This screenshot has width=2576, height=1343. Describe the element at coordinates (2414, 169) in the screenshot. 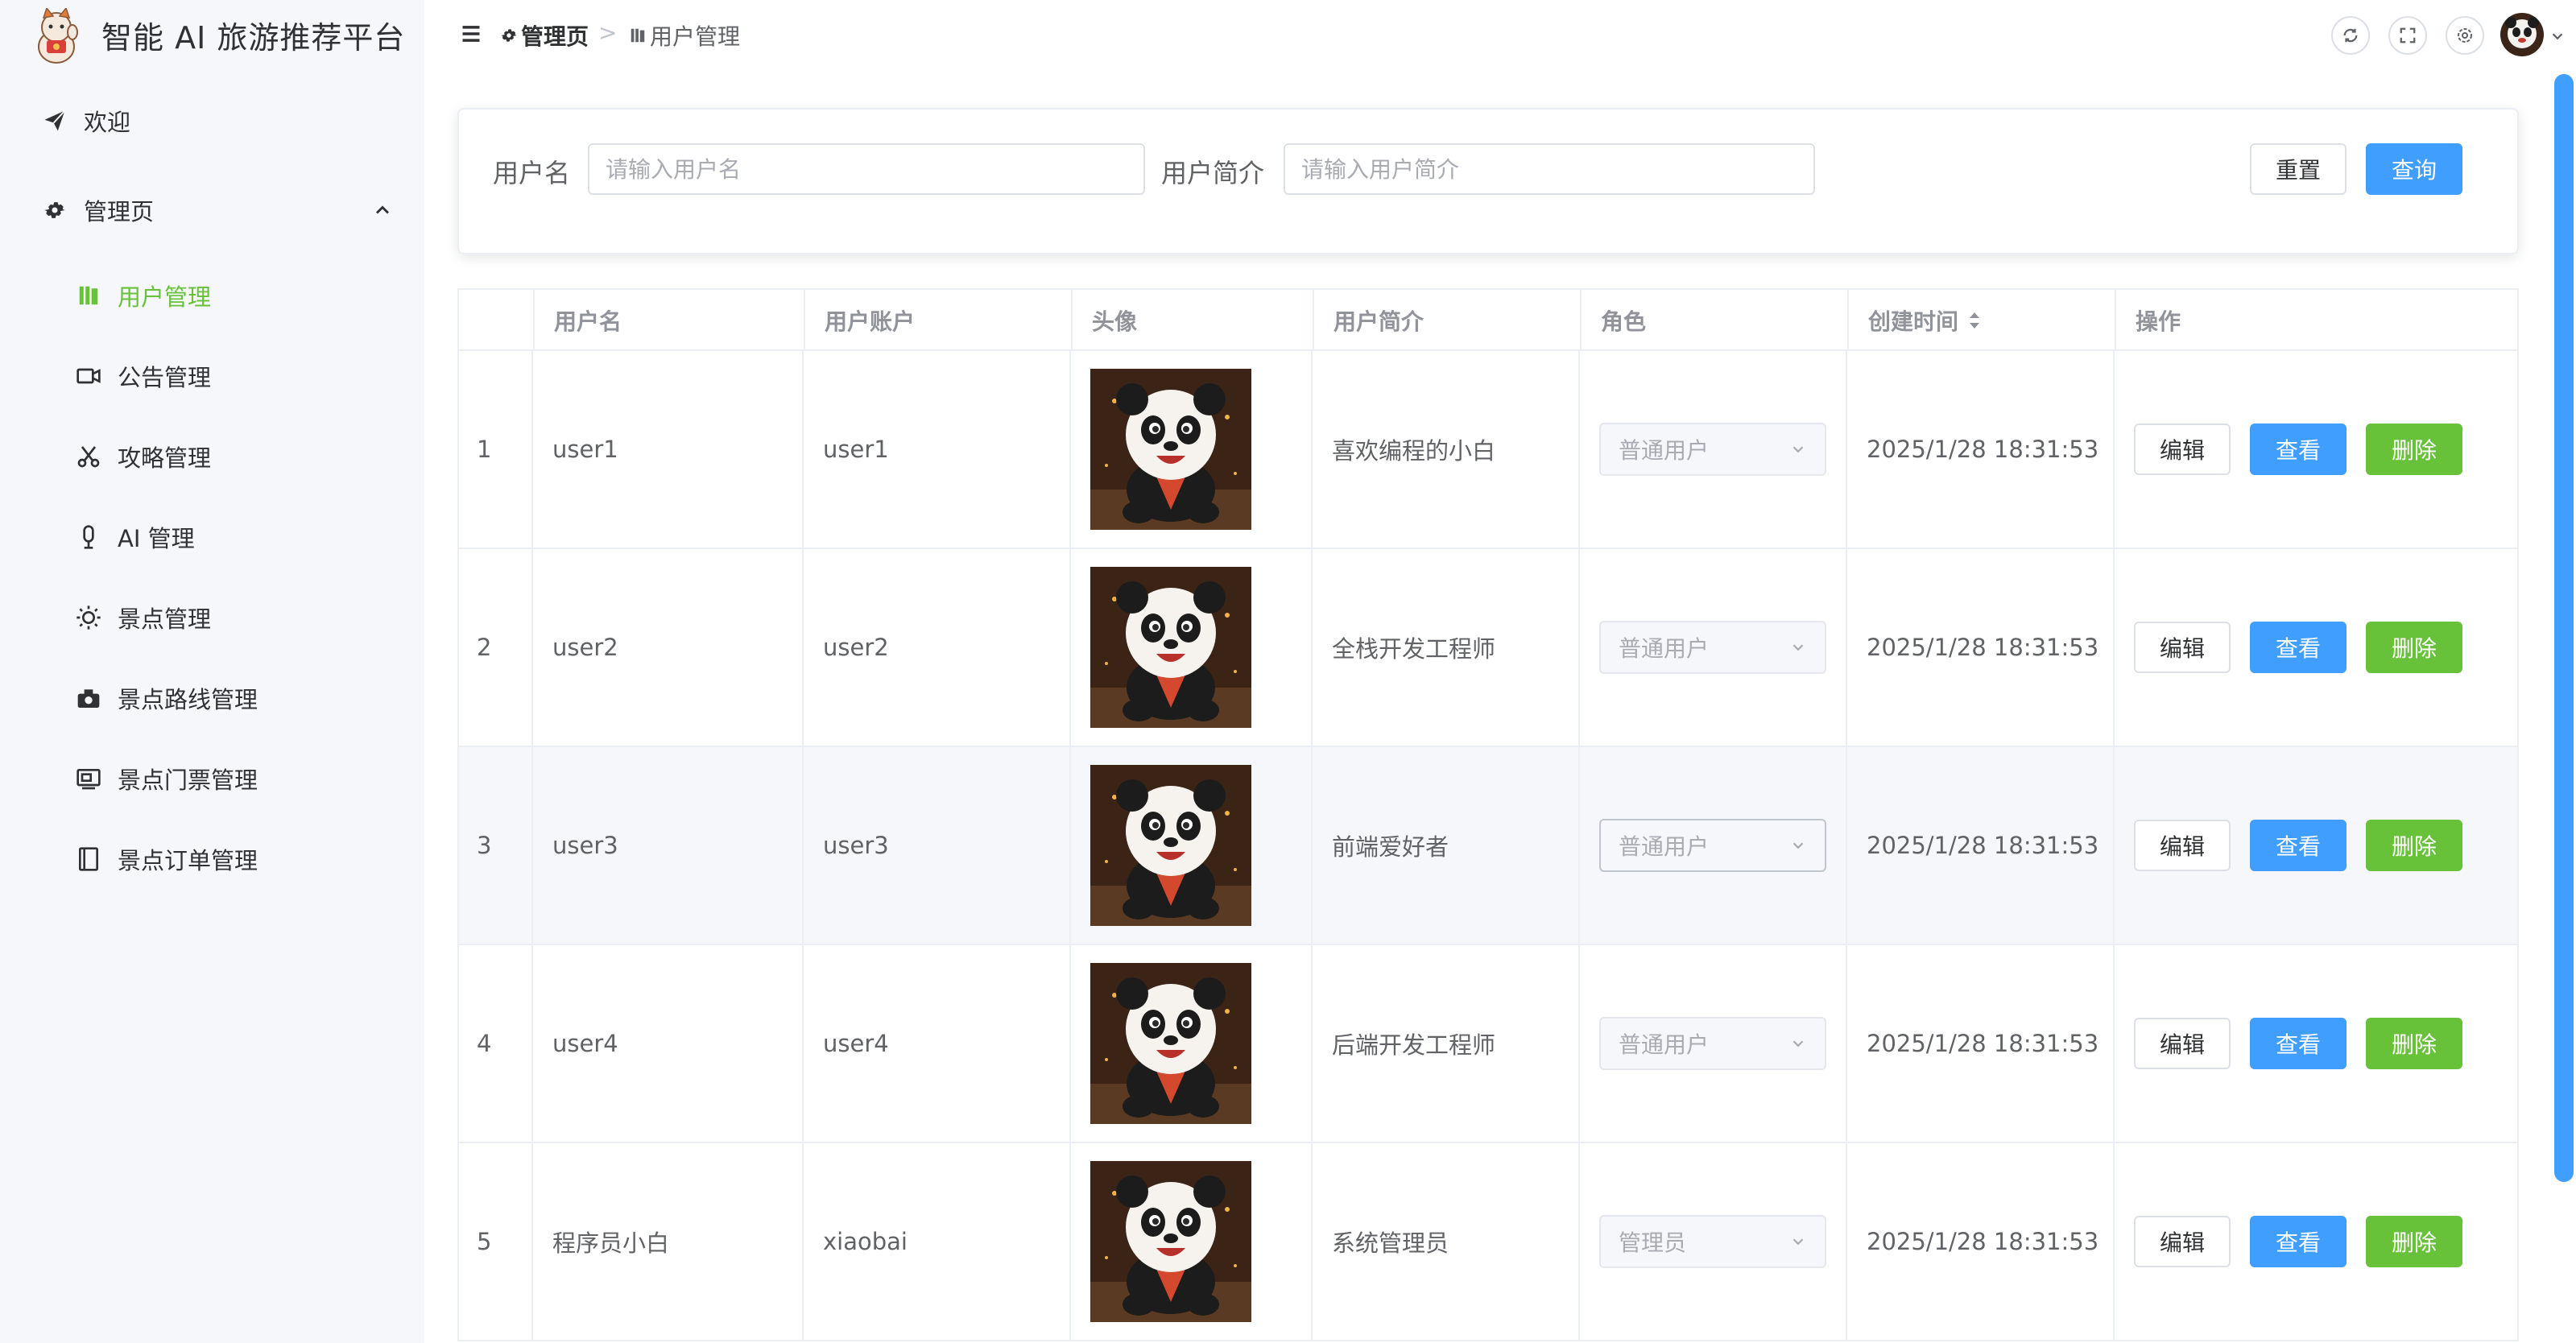

I see `query-button: 查询` at that location.